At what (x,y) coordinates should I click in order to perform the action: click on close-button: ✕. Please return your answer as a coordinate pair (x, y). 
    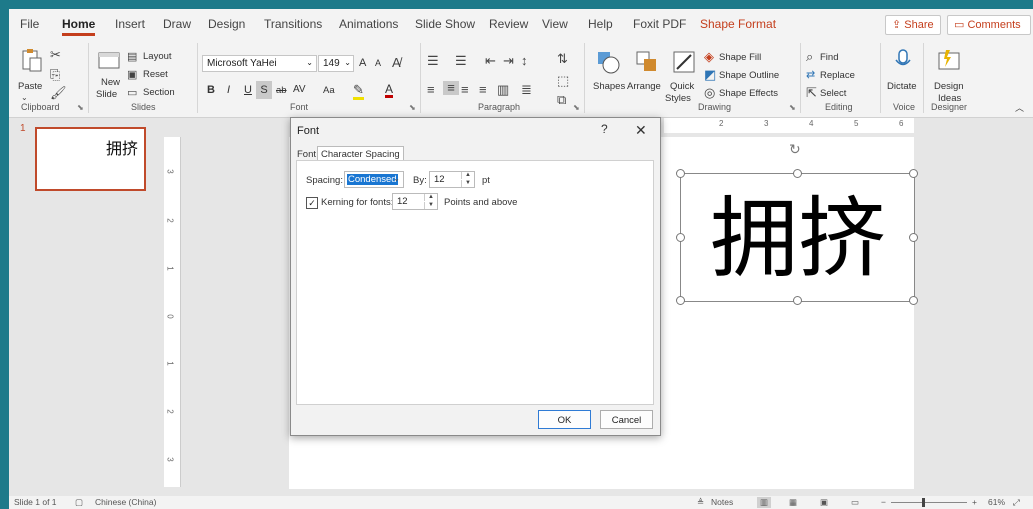
    Looking at the image, I should click on (641, 130).